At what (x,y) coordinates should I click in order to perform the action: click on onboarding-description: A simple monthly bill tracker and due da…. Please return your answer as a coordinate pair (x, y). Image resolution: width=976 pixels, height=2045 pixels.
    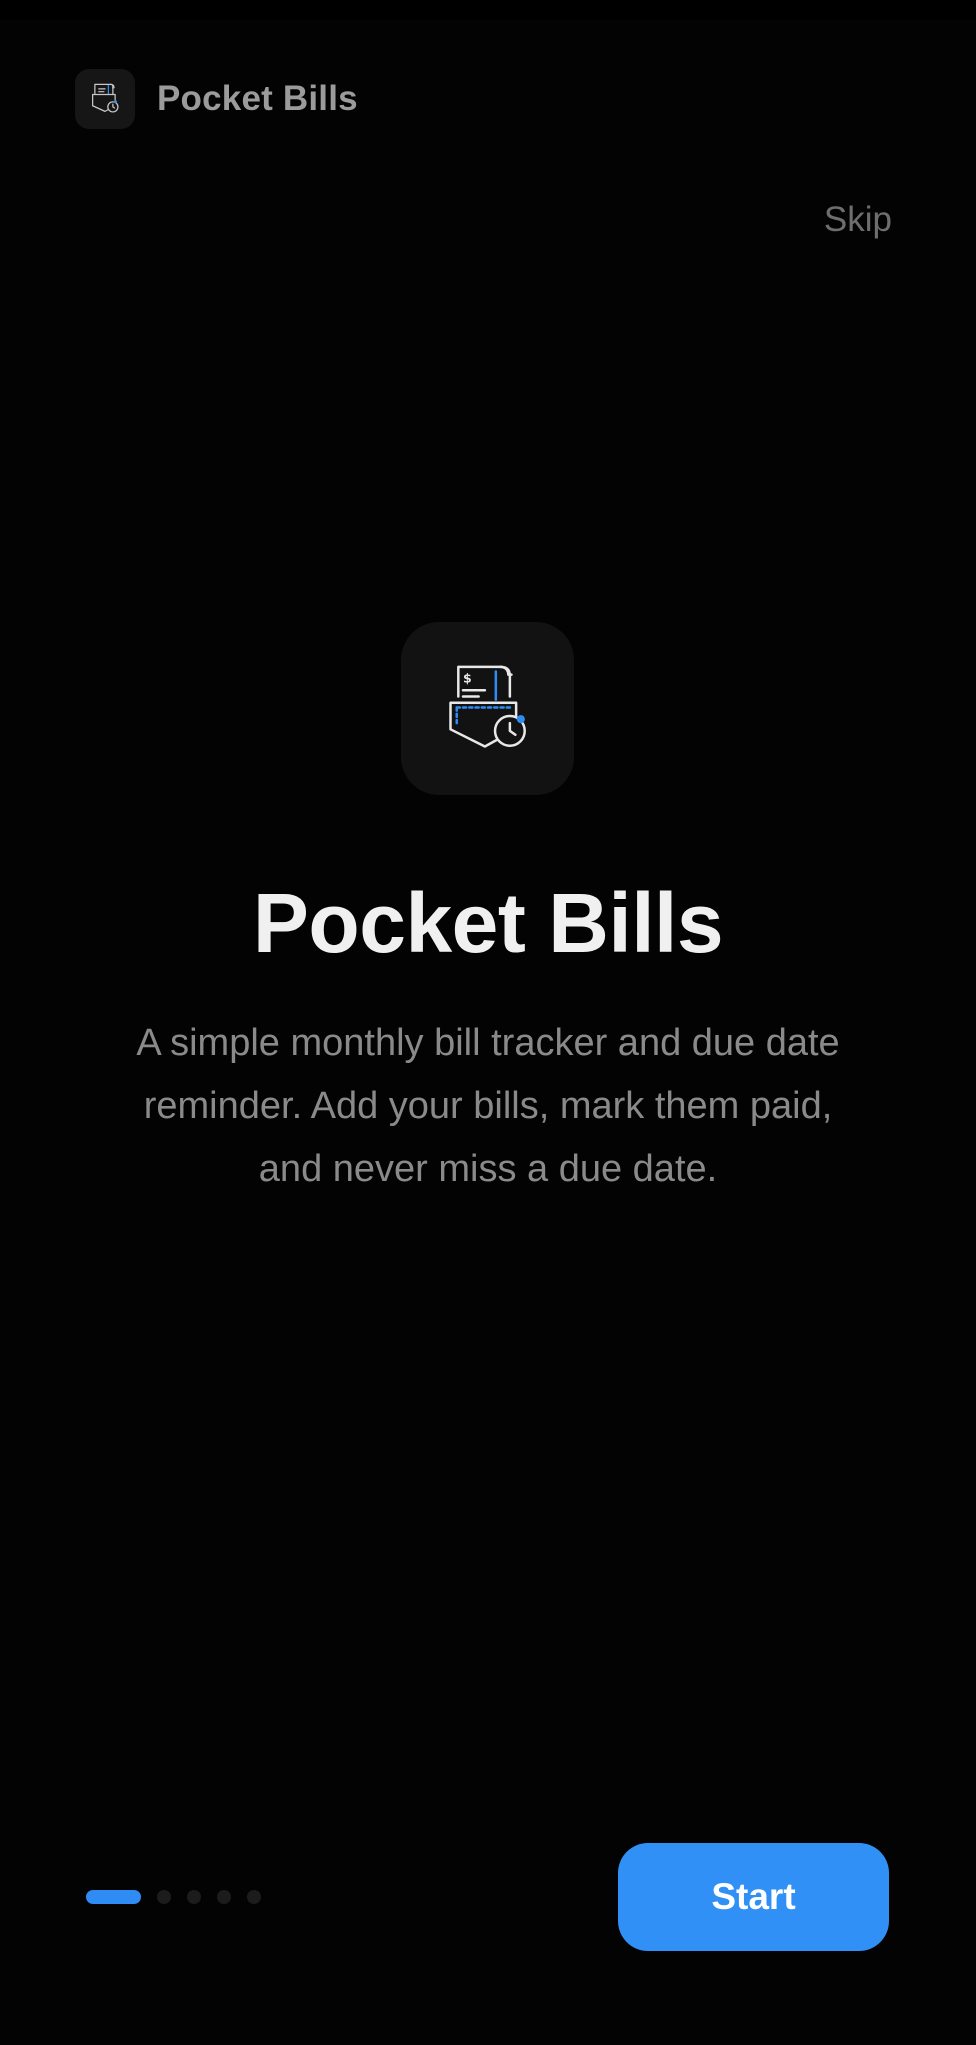
    Looking at the image, I should click on (488, 1106).